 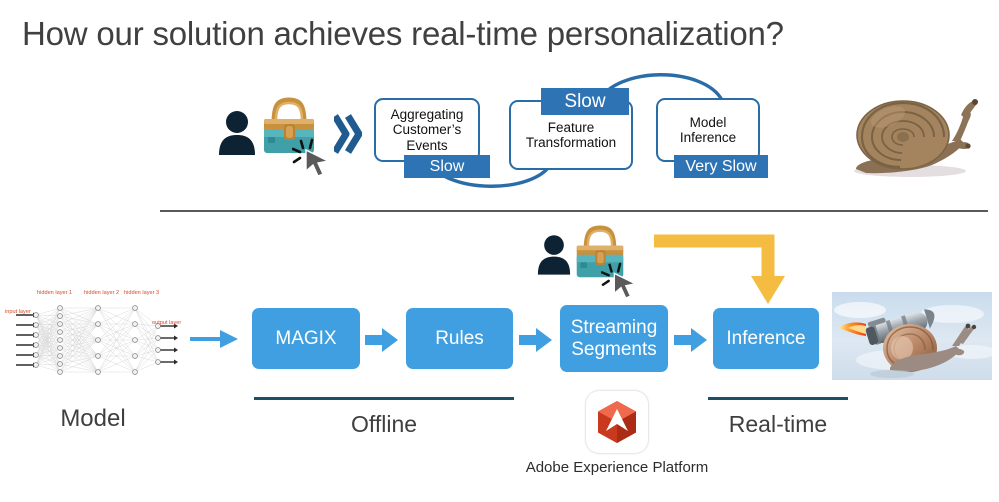 What do you see at coordinates (384, 398) in the screenshot?
I see `offline-underline` at bounding box center [384, 398].